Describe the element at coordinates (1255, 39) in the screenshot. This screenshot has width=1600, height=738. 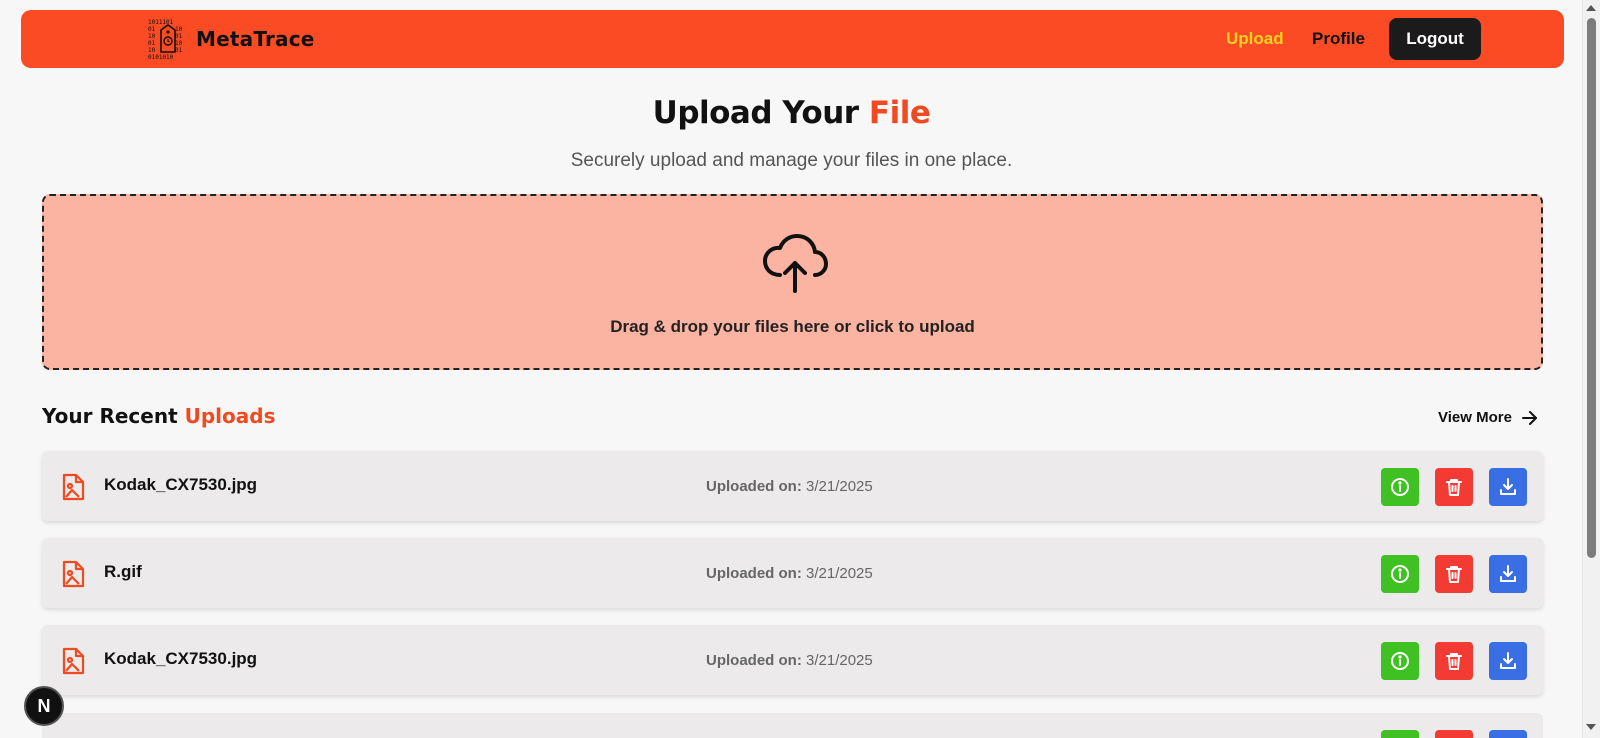
I see `nav-link-upload: Upload` at that location.